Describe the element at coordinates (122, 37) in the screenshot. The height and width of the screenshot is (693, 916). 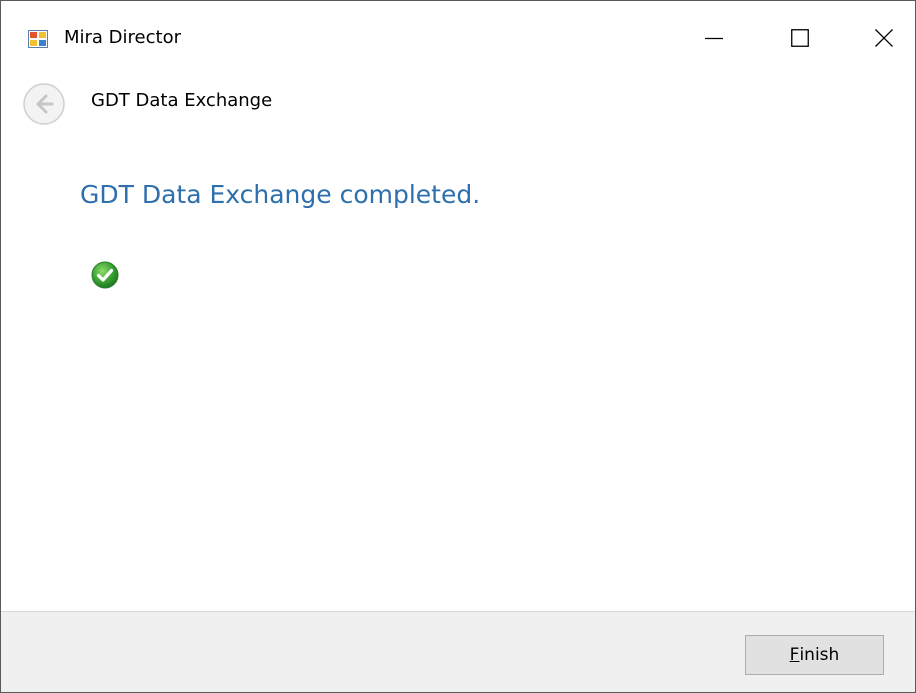
I see `window-title: Mira Director` at that location.